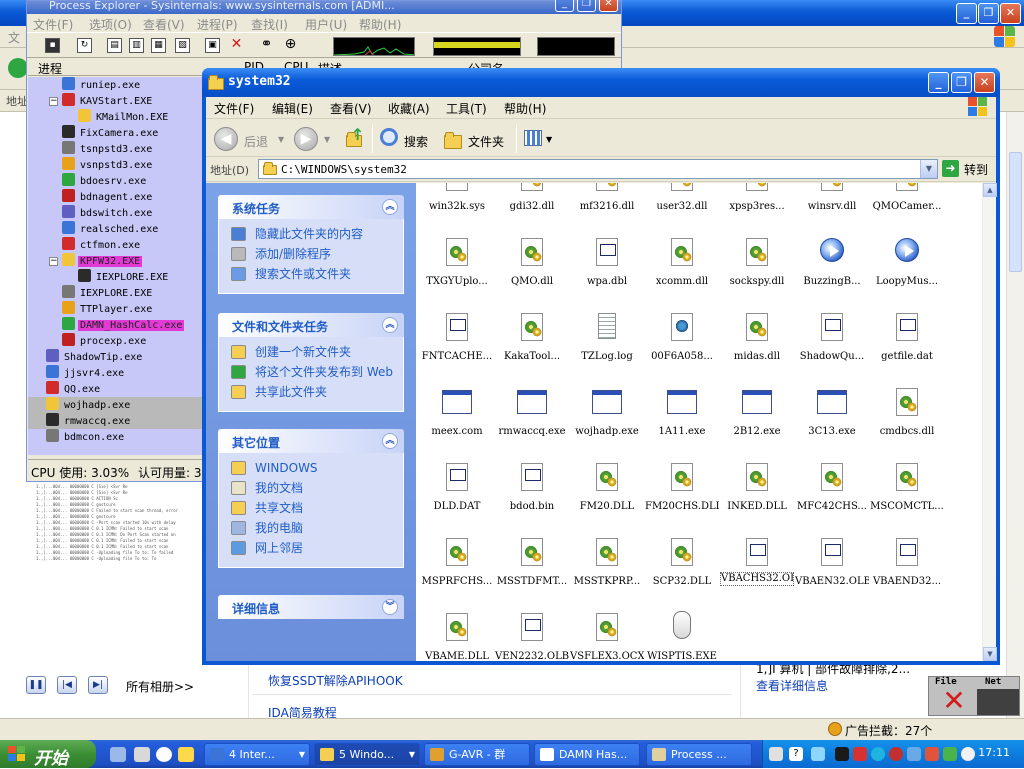 Image resolution: width=1024 pixels, height=769 pixels. I want to click on explorer-minimize-button: _, so click(938, 82).